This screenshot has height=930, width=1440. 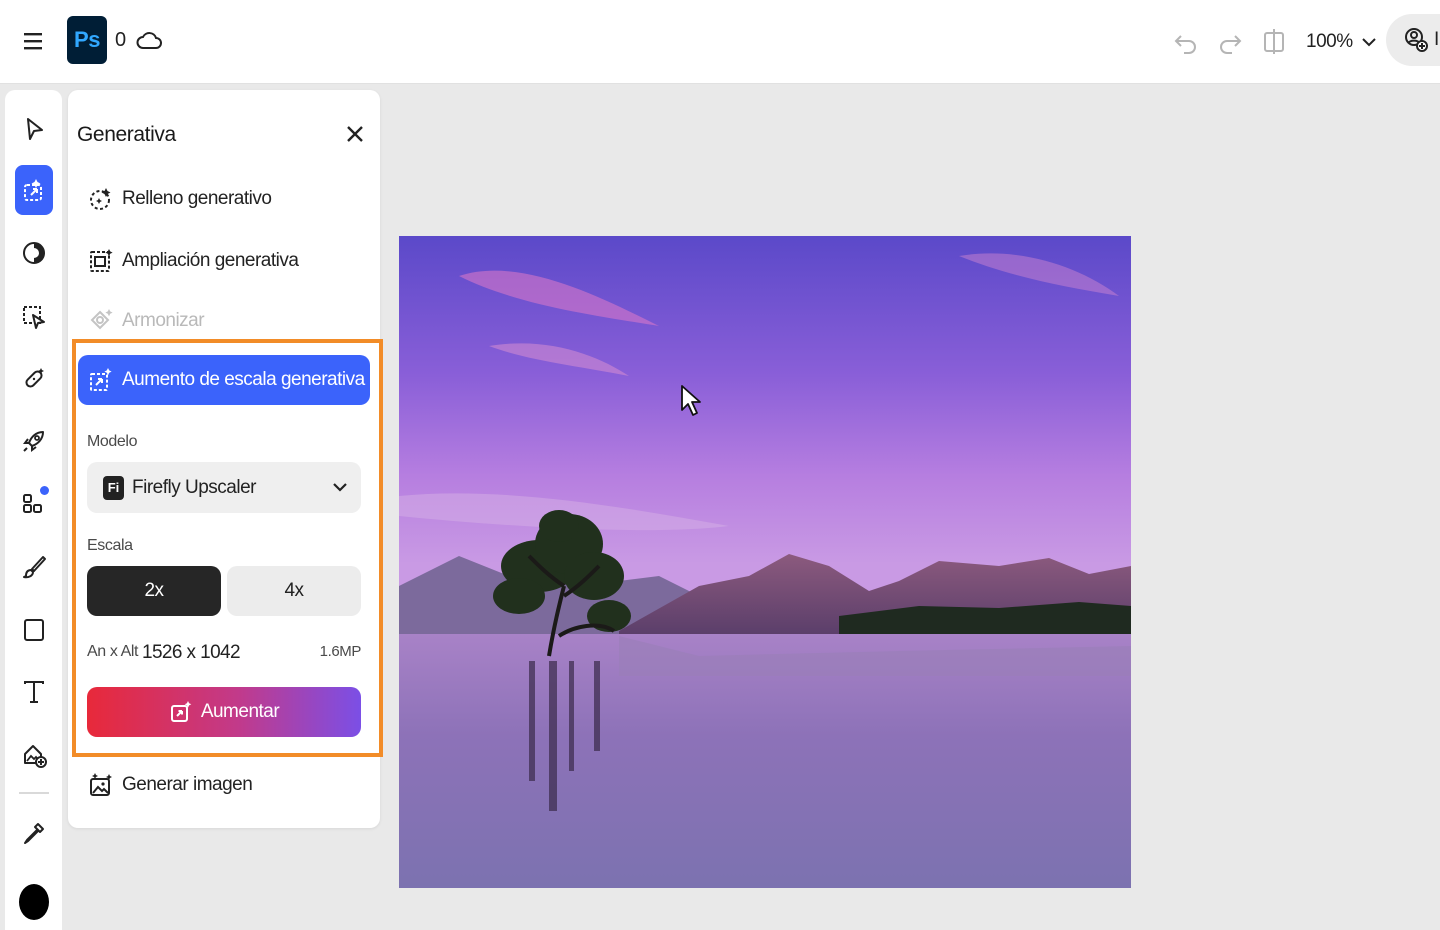 I want to click on toolbar-divider, so click(x=34, y=793).